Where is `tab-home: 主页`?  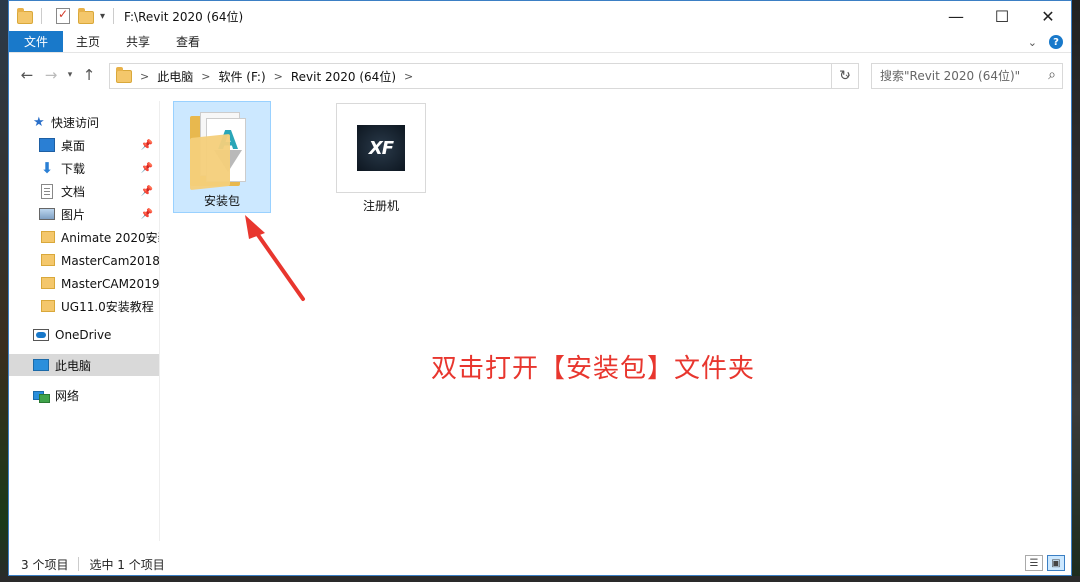 tab-home: 主页 is located at coordinates (88, 41).